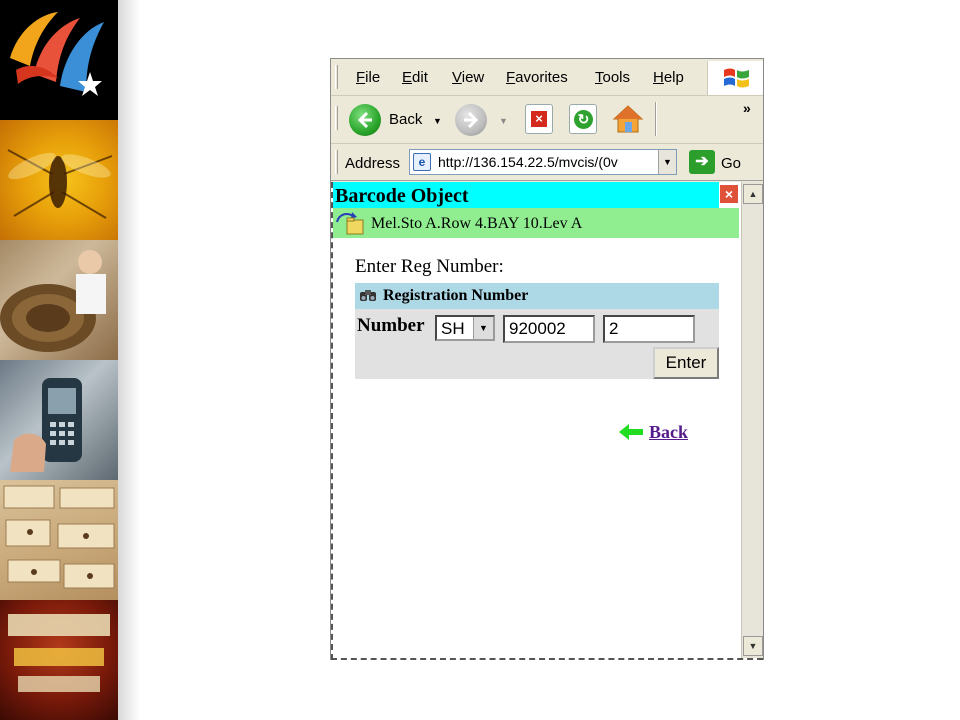 This screenshot has width=960, height=720. I want to click on refresh-icon: ↻, so click(583, 119).